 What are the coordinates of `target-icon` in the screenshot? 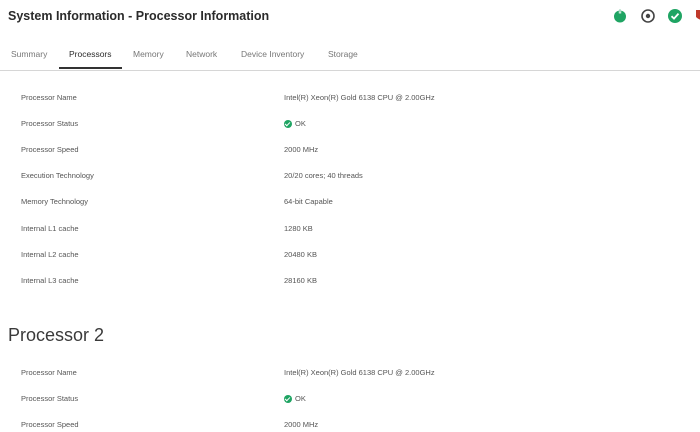 It's located at (648, 16).